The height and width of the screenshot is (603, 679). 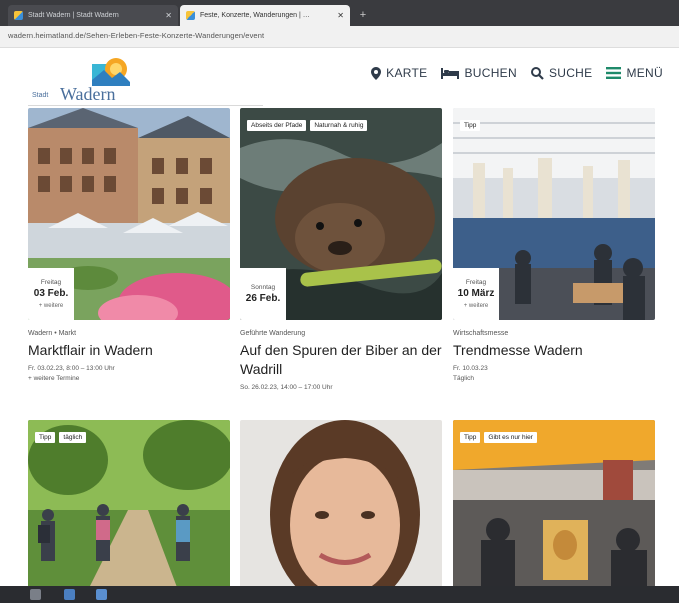 I want to click on event-image: Tipp täglich, so click(x=129, y=505).